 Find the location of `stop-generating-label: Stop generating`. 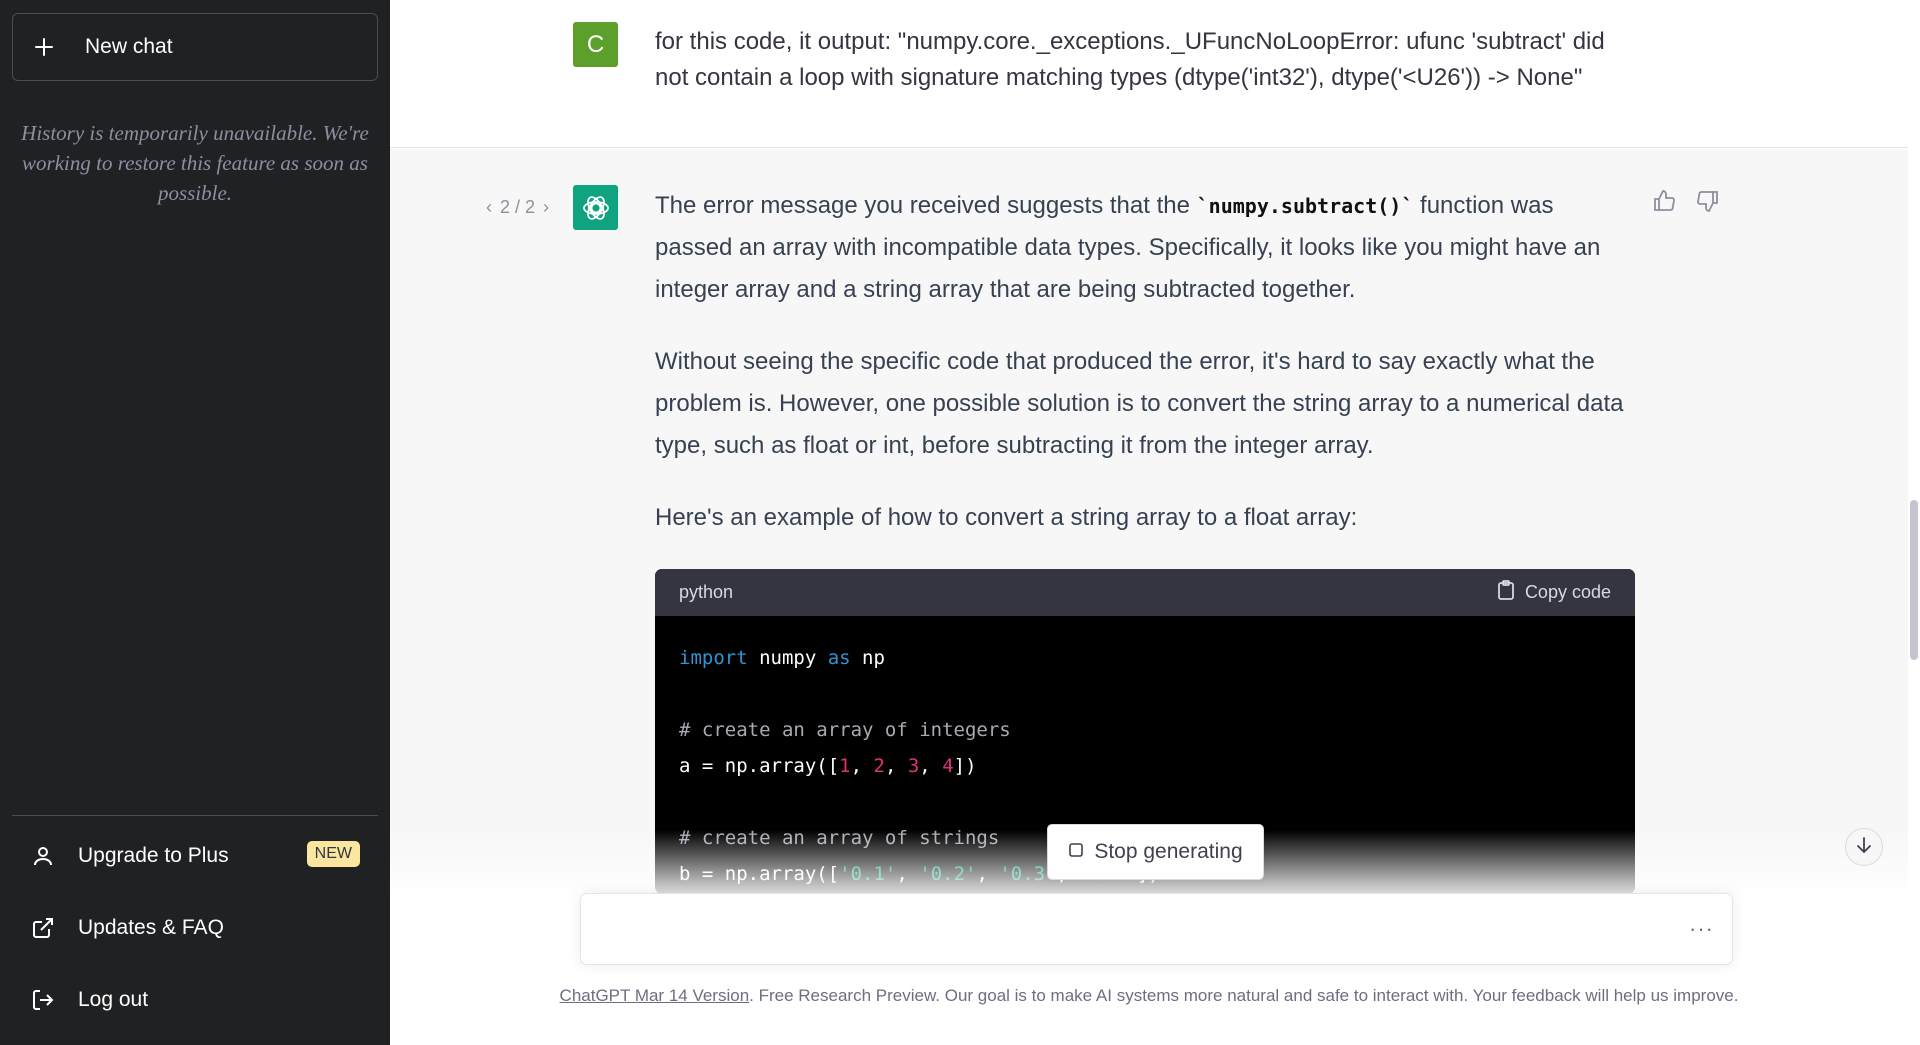

stop-generating-label: Stop generating is located at coordinates (1168, 851).